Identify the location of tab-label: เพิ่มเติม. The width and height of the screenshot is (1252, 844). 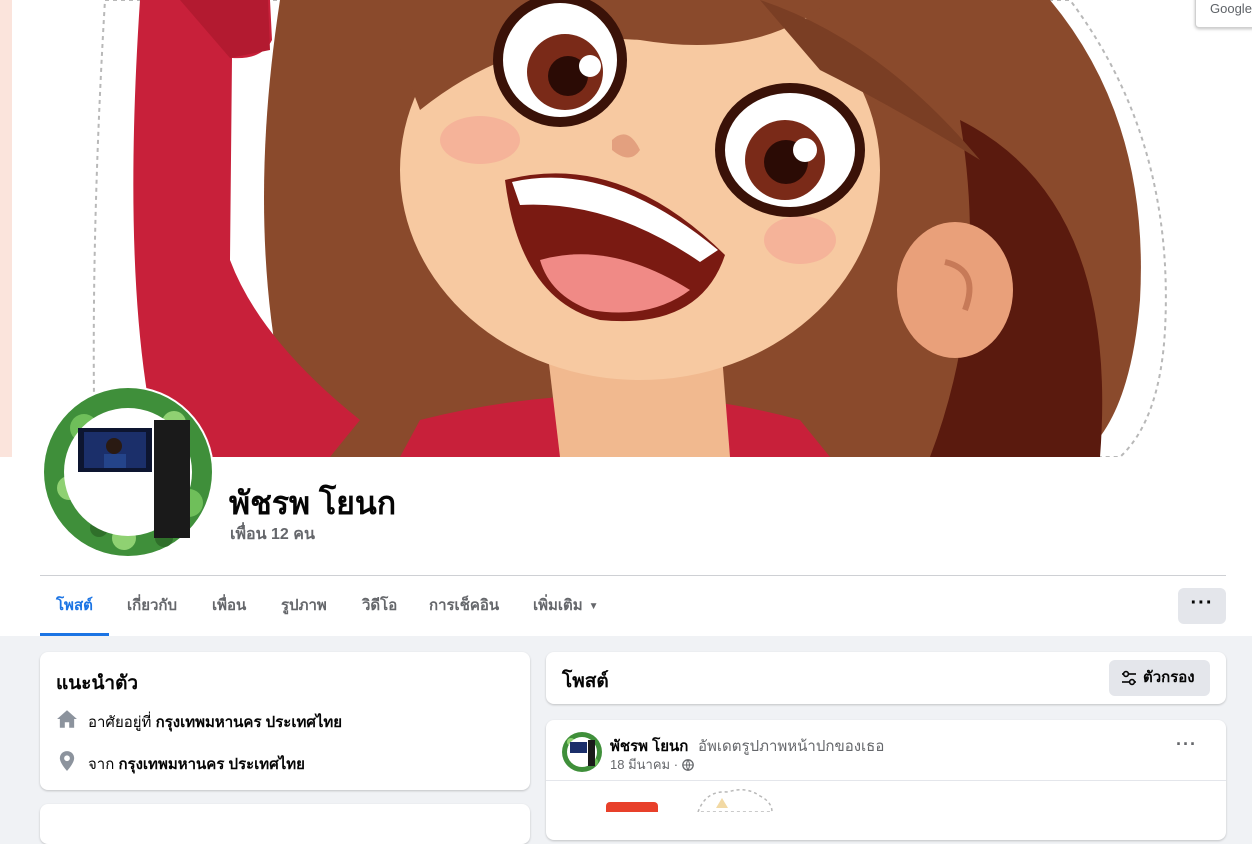
(558, 605).